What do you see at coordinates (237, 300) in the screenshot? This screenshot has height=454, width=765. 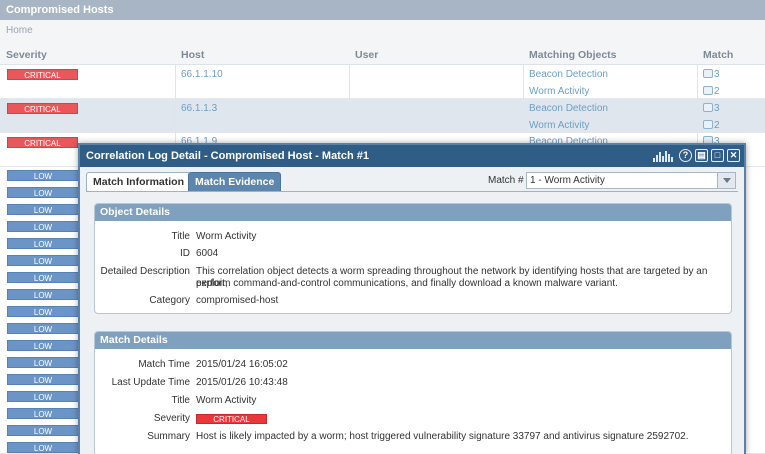 I see `object-category: compromised-host` at bounding box center [237, 300].